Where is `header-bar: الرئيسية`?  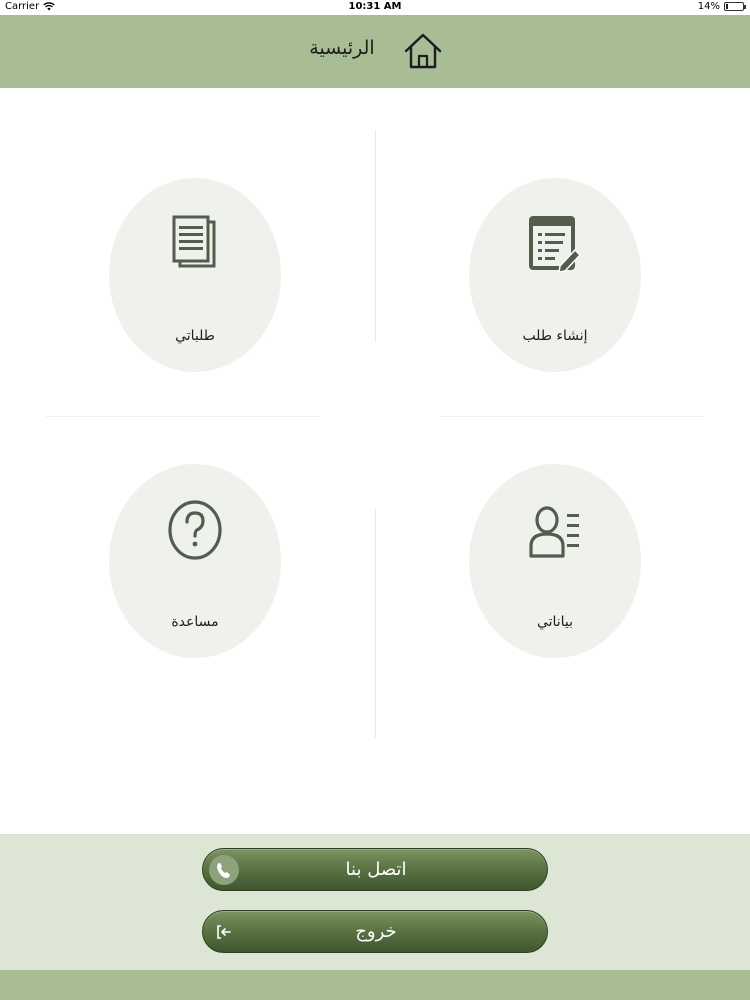
header-bar: الرئيسية is located at coordinates (375, 51).